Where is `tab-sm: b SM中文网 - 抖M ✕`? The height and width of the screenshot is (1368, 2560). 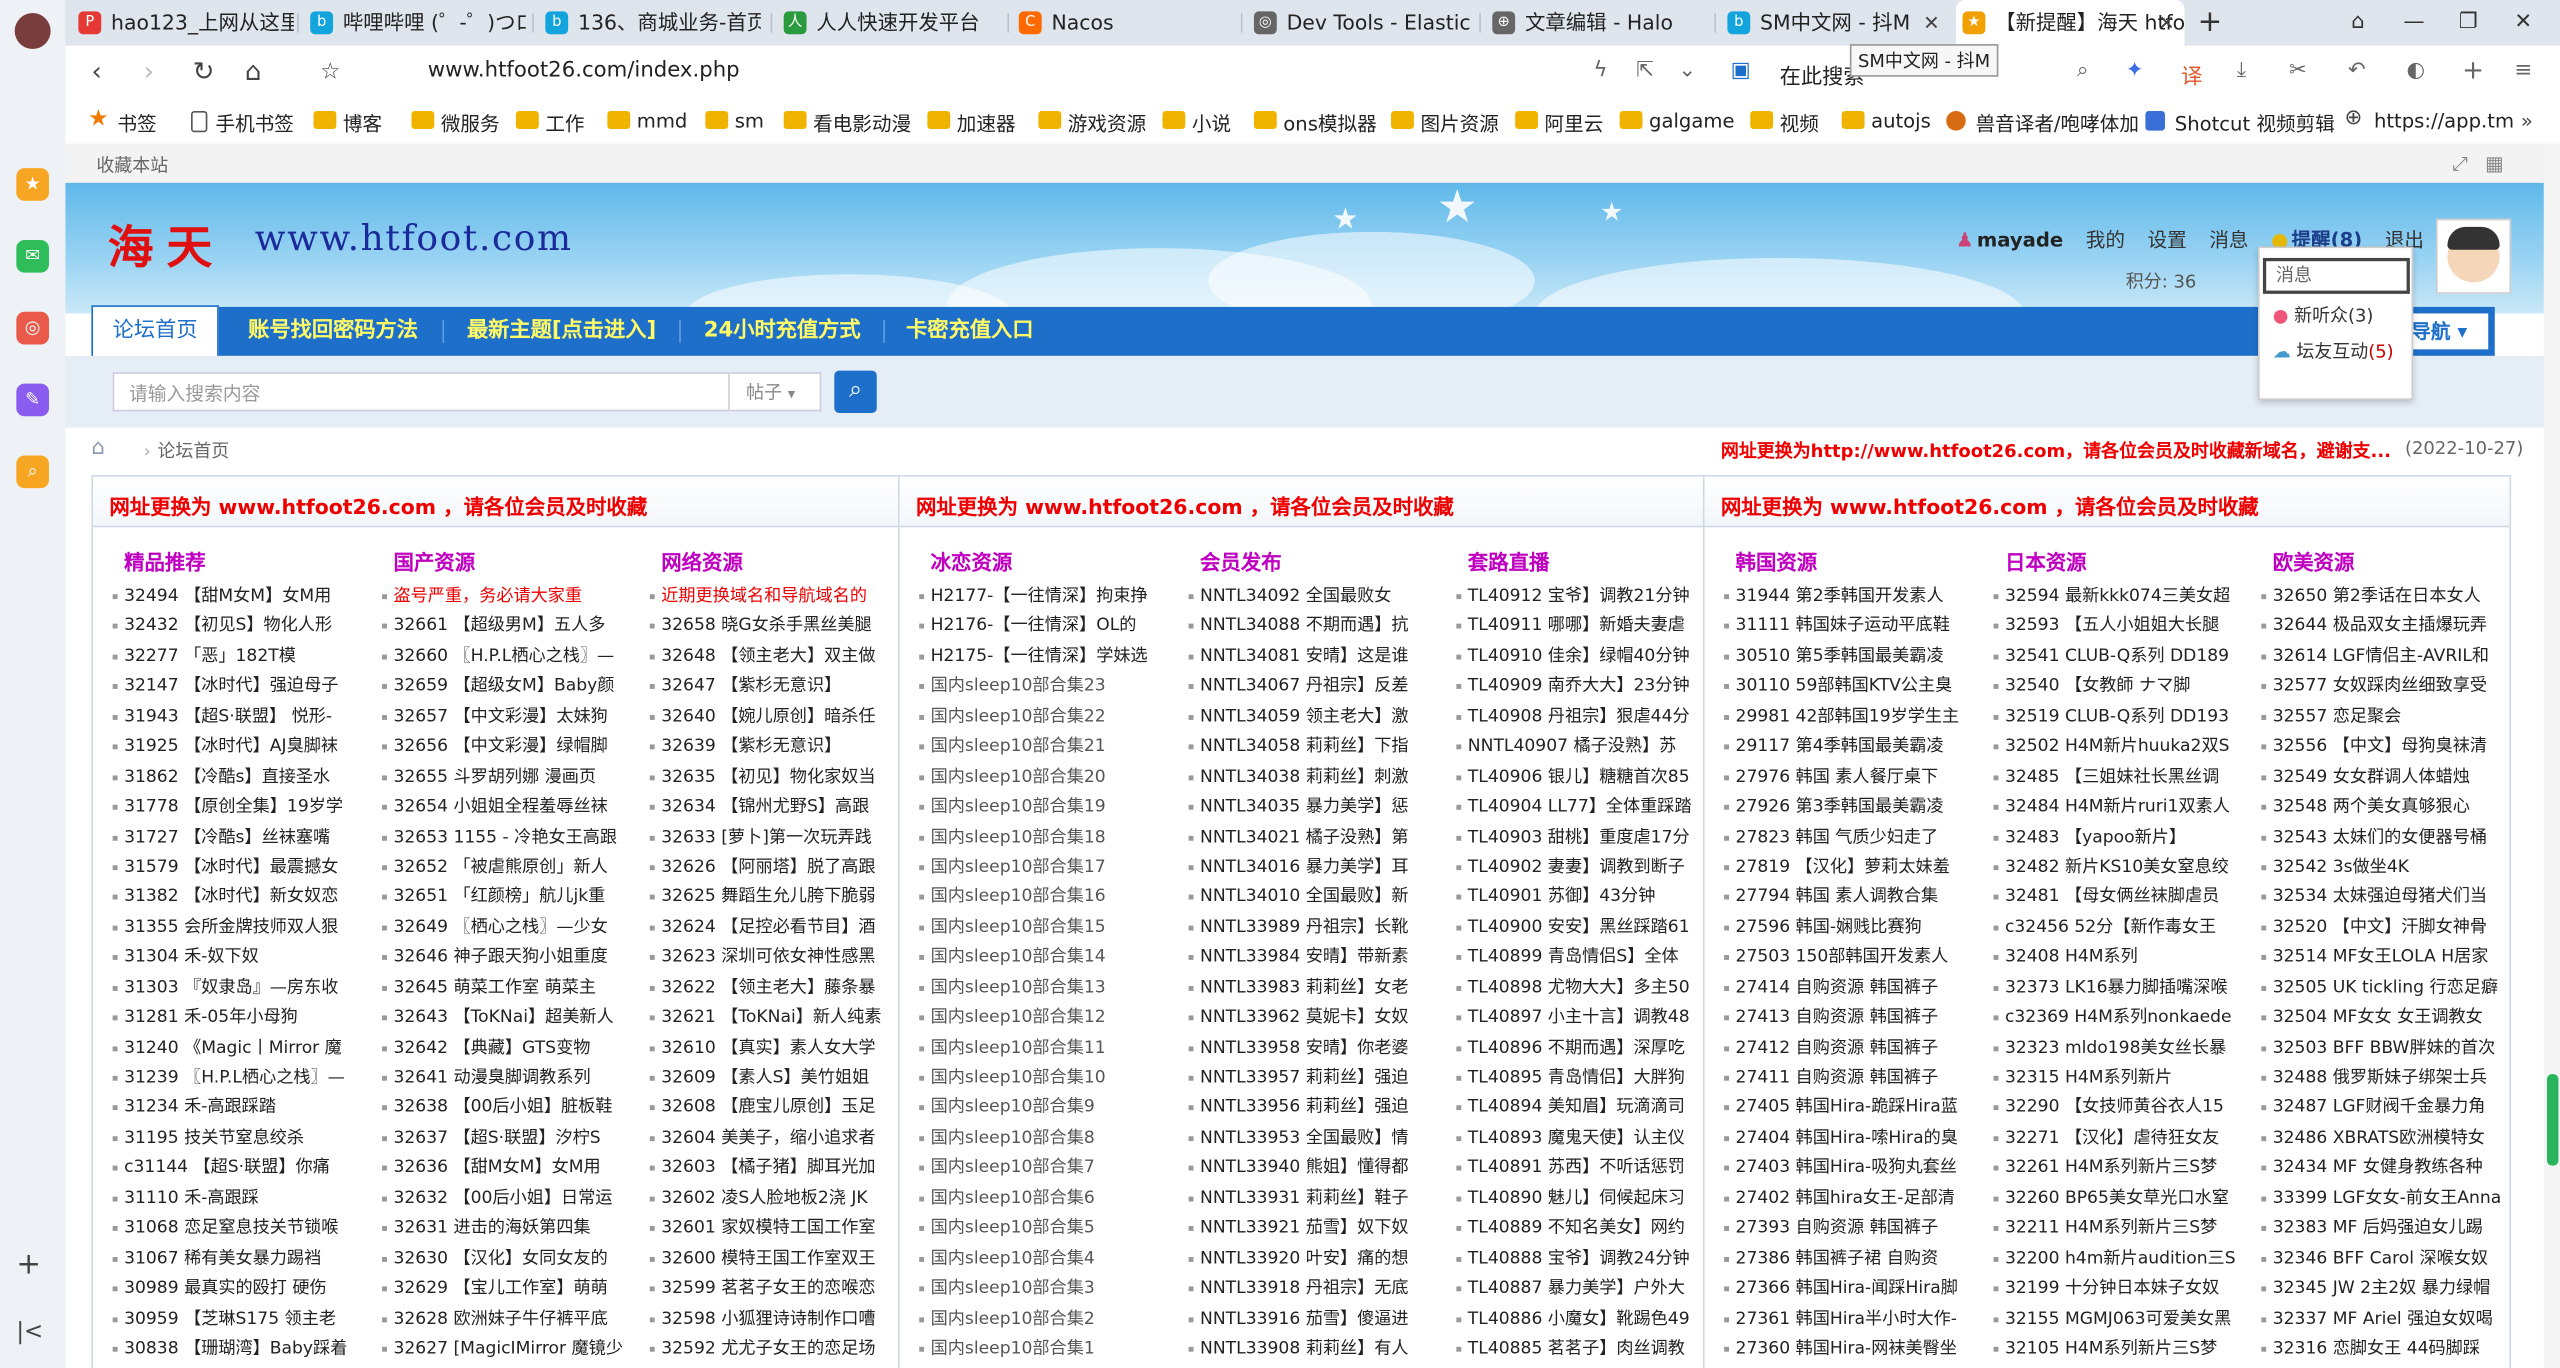 tab-sm: b SM中文网 - 抖M ✕ is located at coordinates (1835, 23).